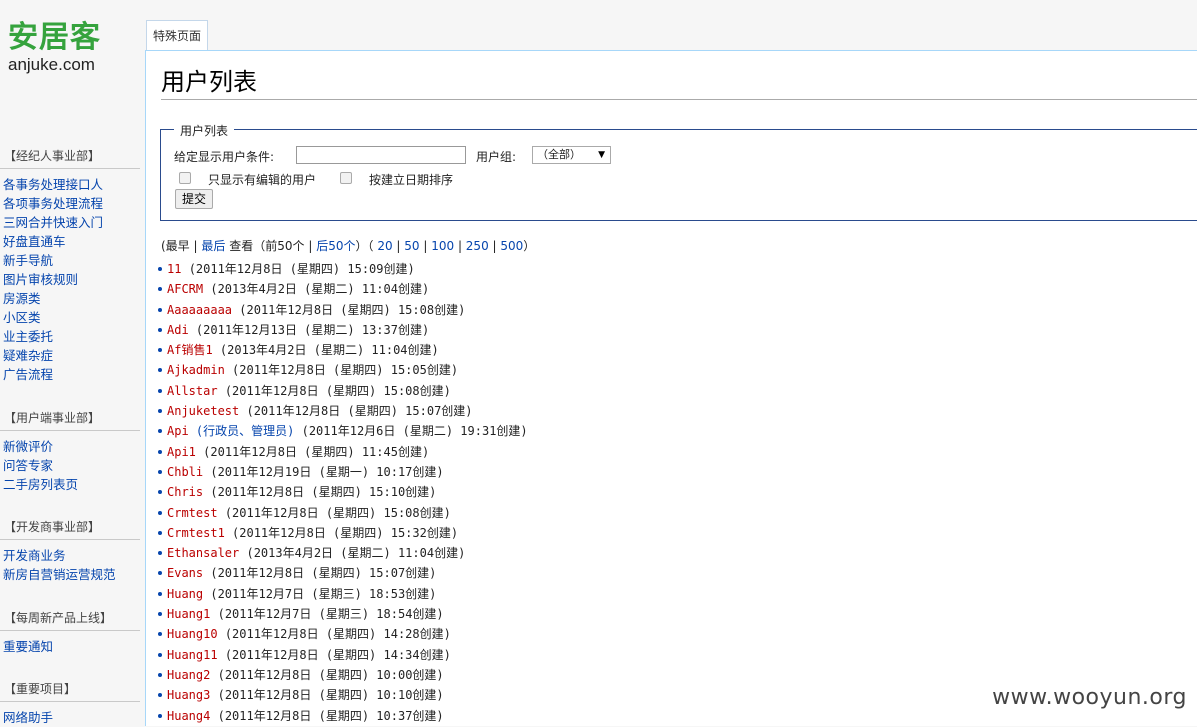 This screenshot has width=1197, height=727. I want to click on sidebar-link: 新手导航, so click(71, 260).